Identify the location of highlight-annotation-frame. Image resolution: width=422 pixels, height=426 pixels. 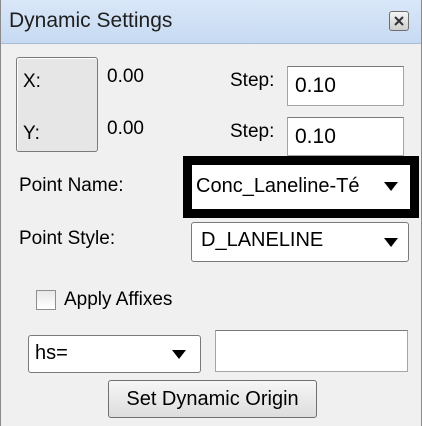
(301, 187).